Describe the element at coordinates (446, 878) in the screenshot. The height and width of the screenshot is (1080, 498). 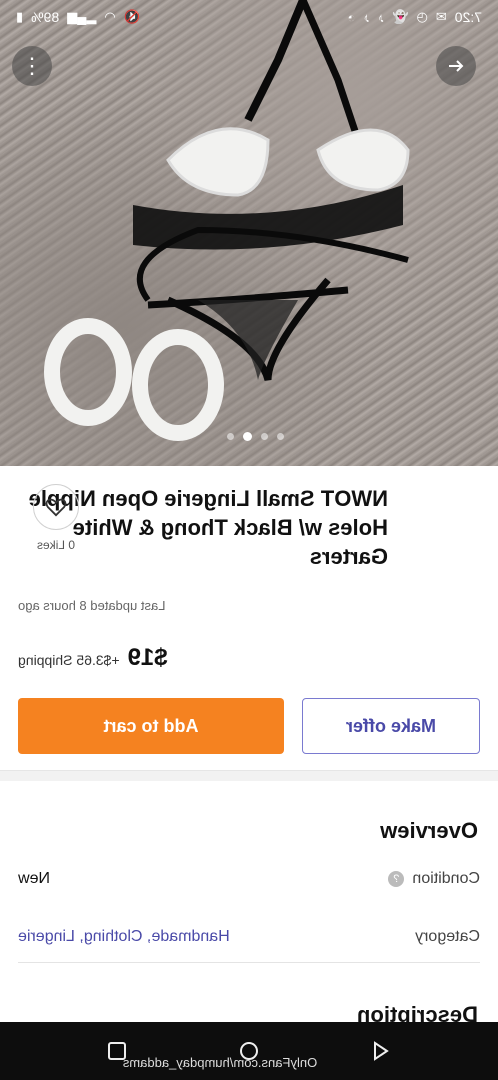
I see `condition-label: Condition` at that location.